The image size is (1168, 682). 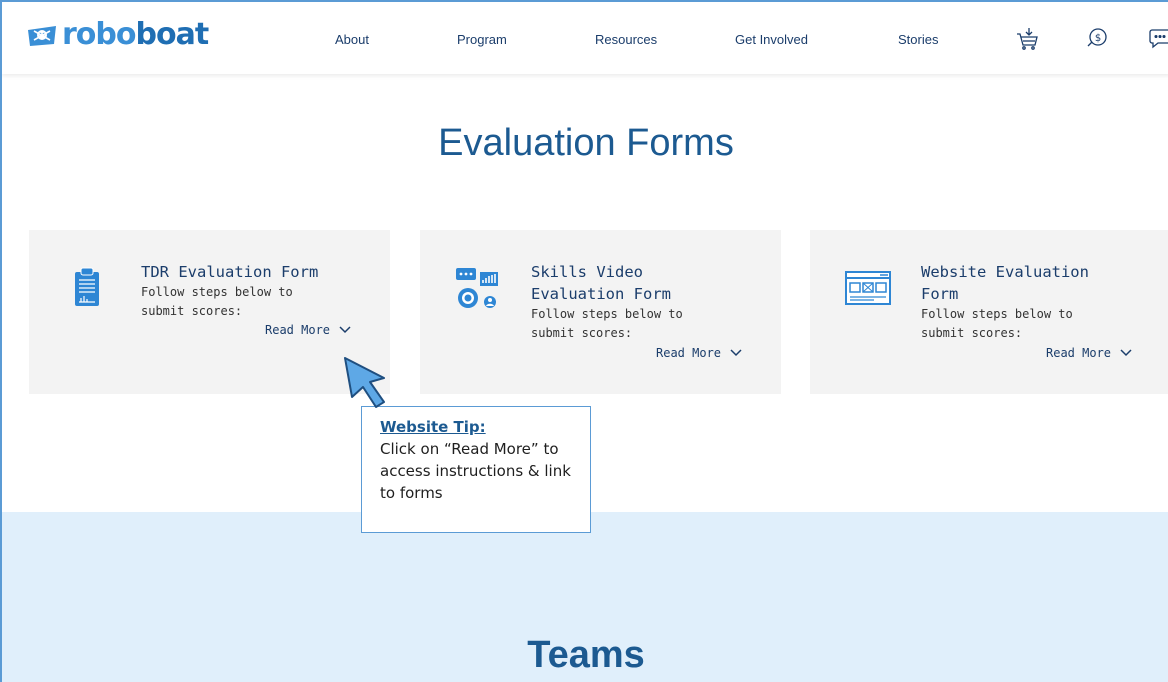 What do you see at coordinates (1158, 38) in the screenshot?
I see `chat-bubble-icon` at bounding box center [1158, 38].